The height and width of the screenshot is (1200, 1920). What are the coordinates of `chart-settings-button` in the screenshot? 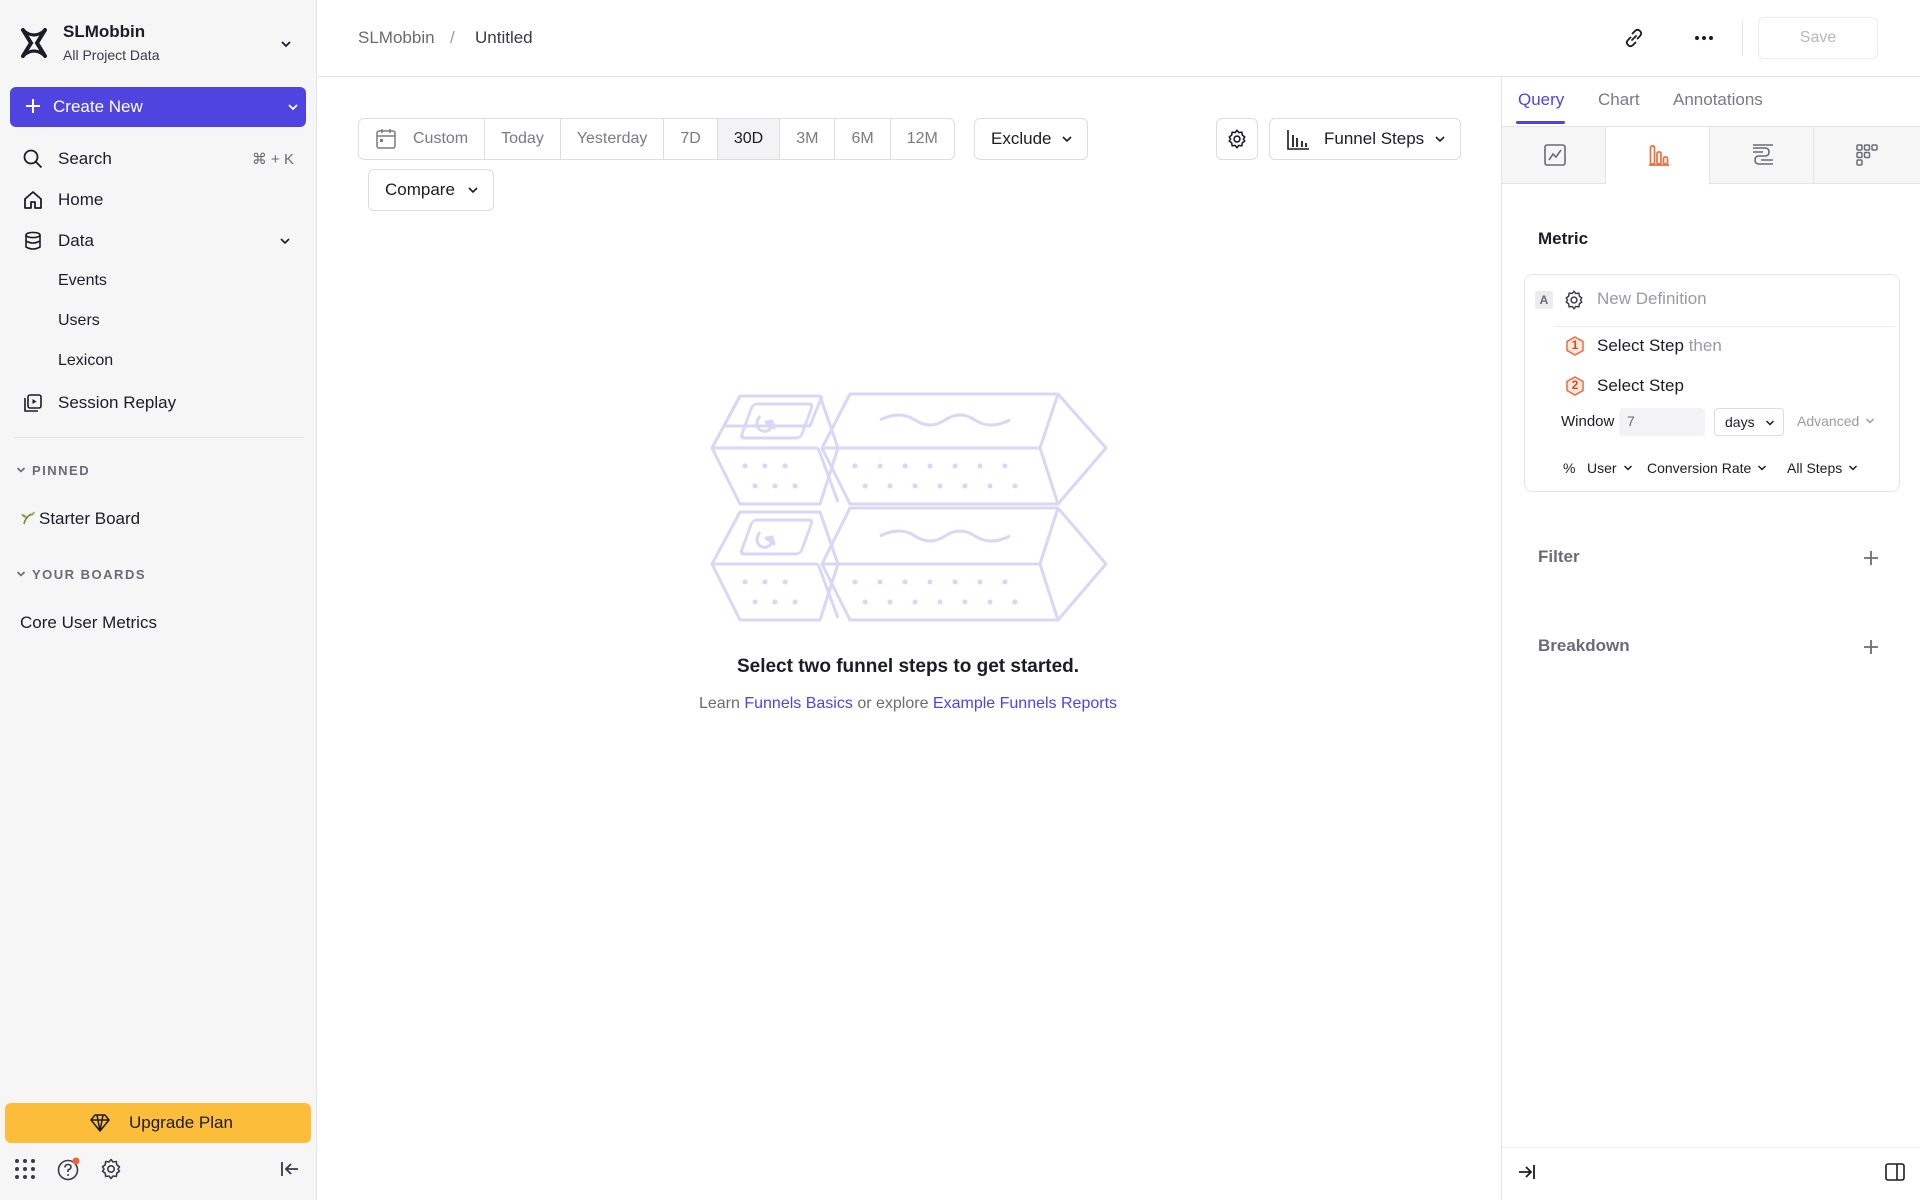 It's located at (1237, 139).